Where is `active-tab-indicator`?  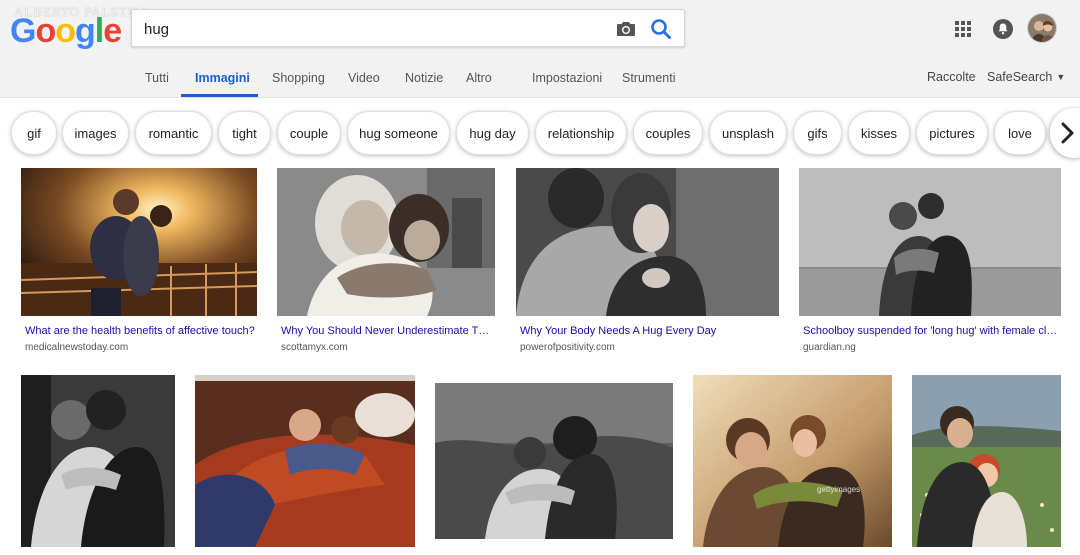
active-tab-indicator is located at coordinates (219, 95).